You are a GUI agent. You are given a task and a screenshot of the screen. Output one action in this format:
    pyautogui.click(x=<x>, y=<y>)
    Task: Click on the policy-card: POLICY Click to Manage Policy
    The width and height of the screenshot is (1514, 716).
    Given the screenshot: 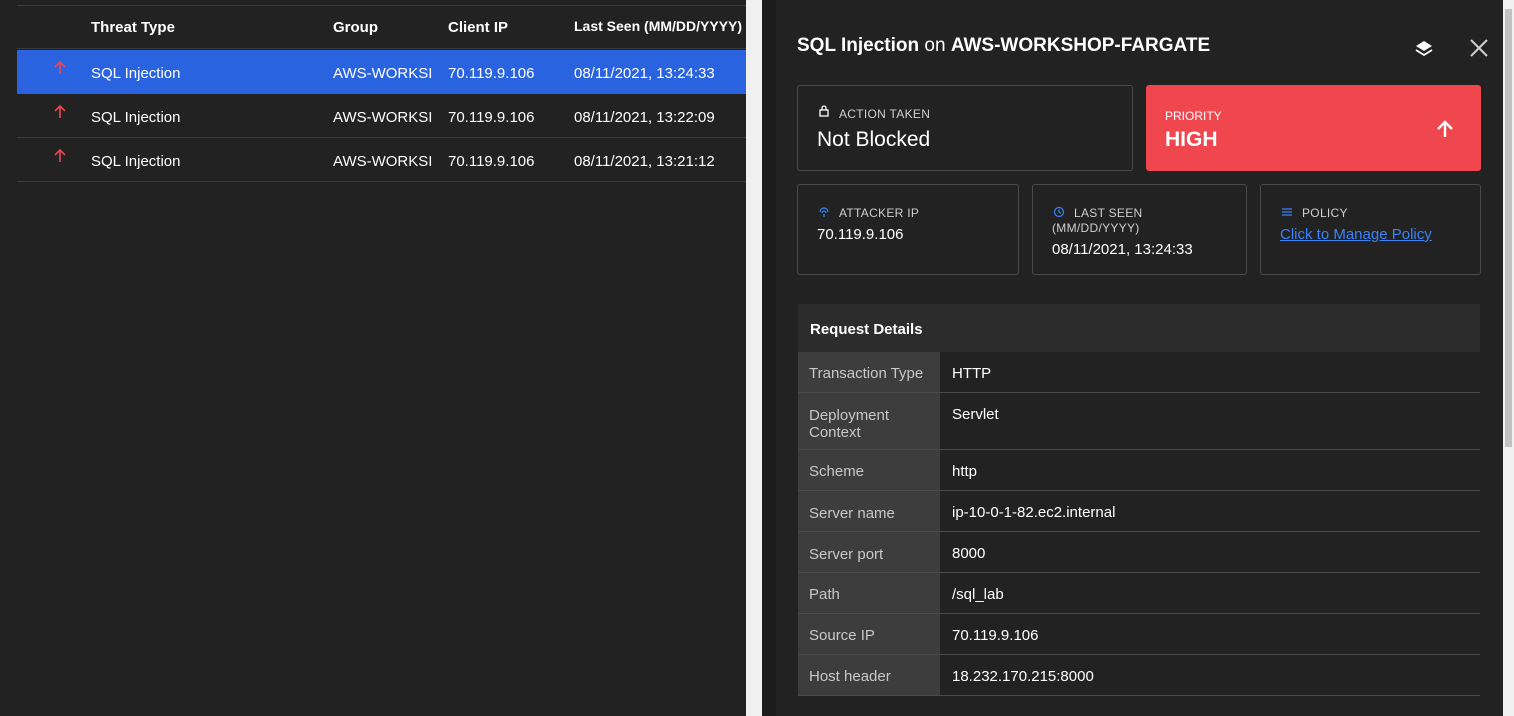 What is the action you would take?
    pyautogui.click(x=1370, y=229)
    